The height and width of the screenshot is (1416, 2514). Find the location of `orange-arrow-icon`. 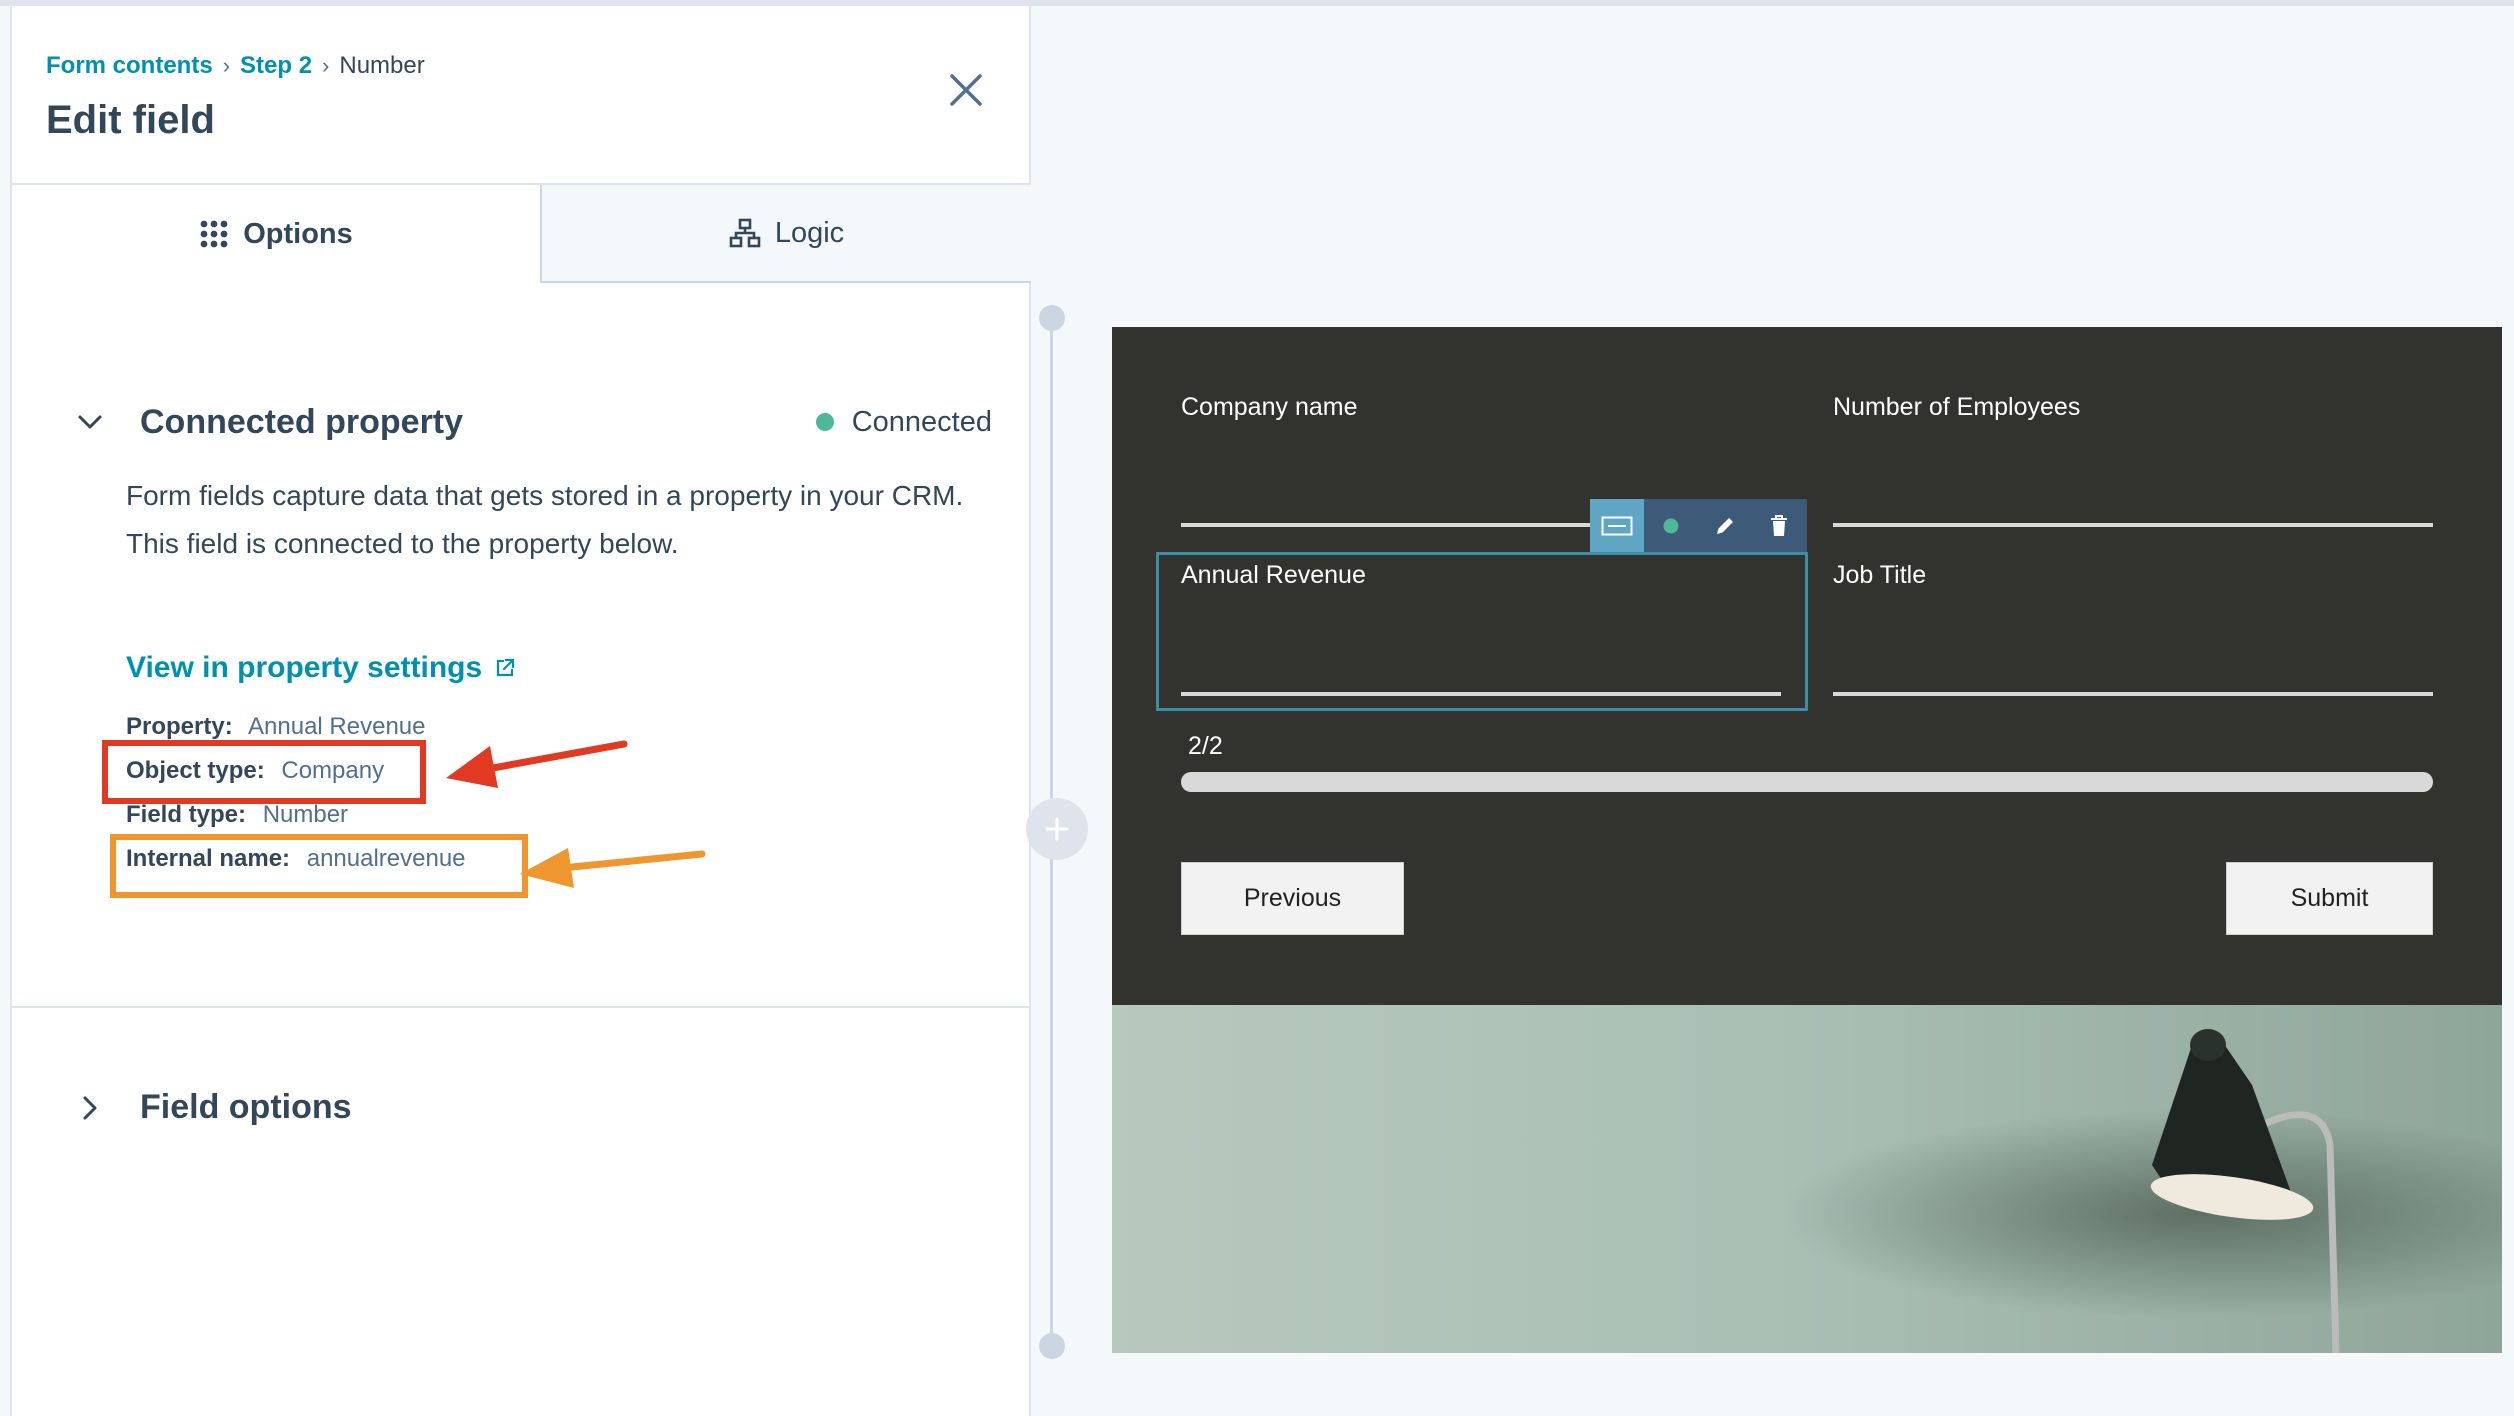

orange-arrow-icon is located at coordinates (613, 868).